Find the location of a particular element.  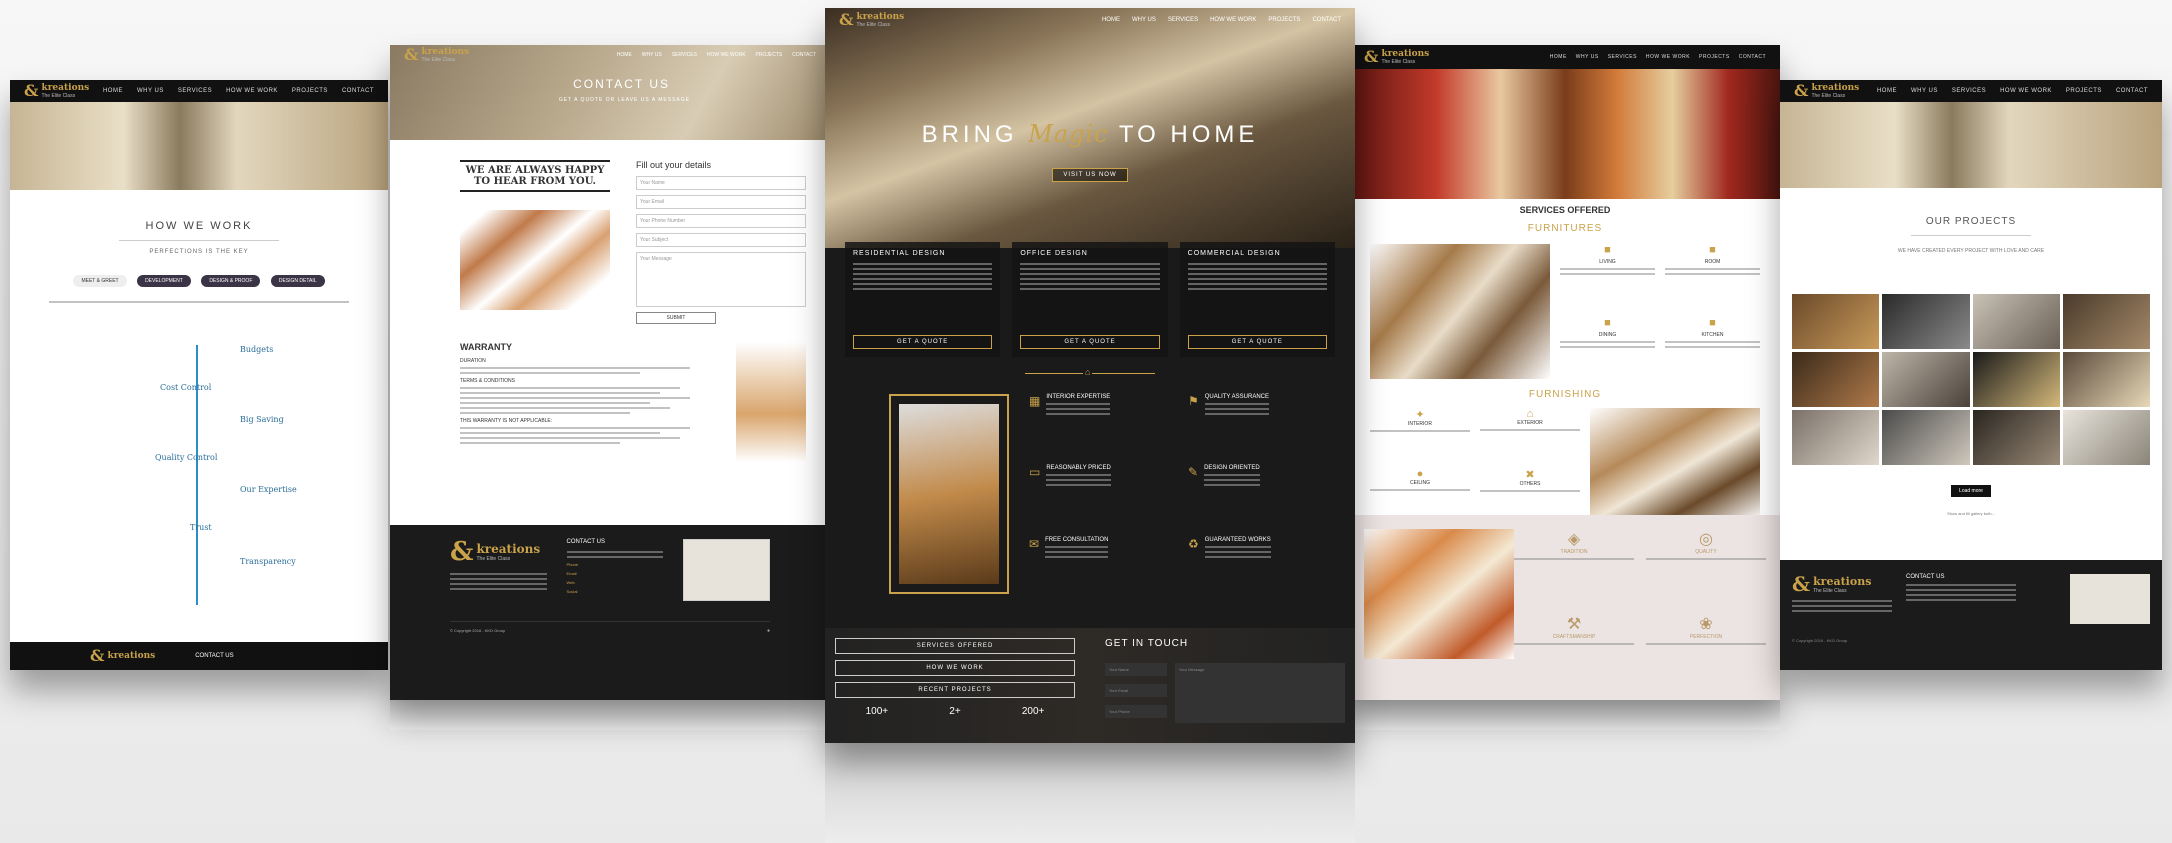

service-exterior: ⌂ EXTERIOR is located at coordinates (1530, 433).